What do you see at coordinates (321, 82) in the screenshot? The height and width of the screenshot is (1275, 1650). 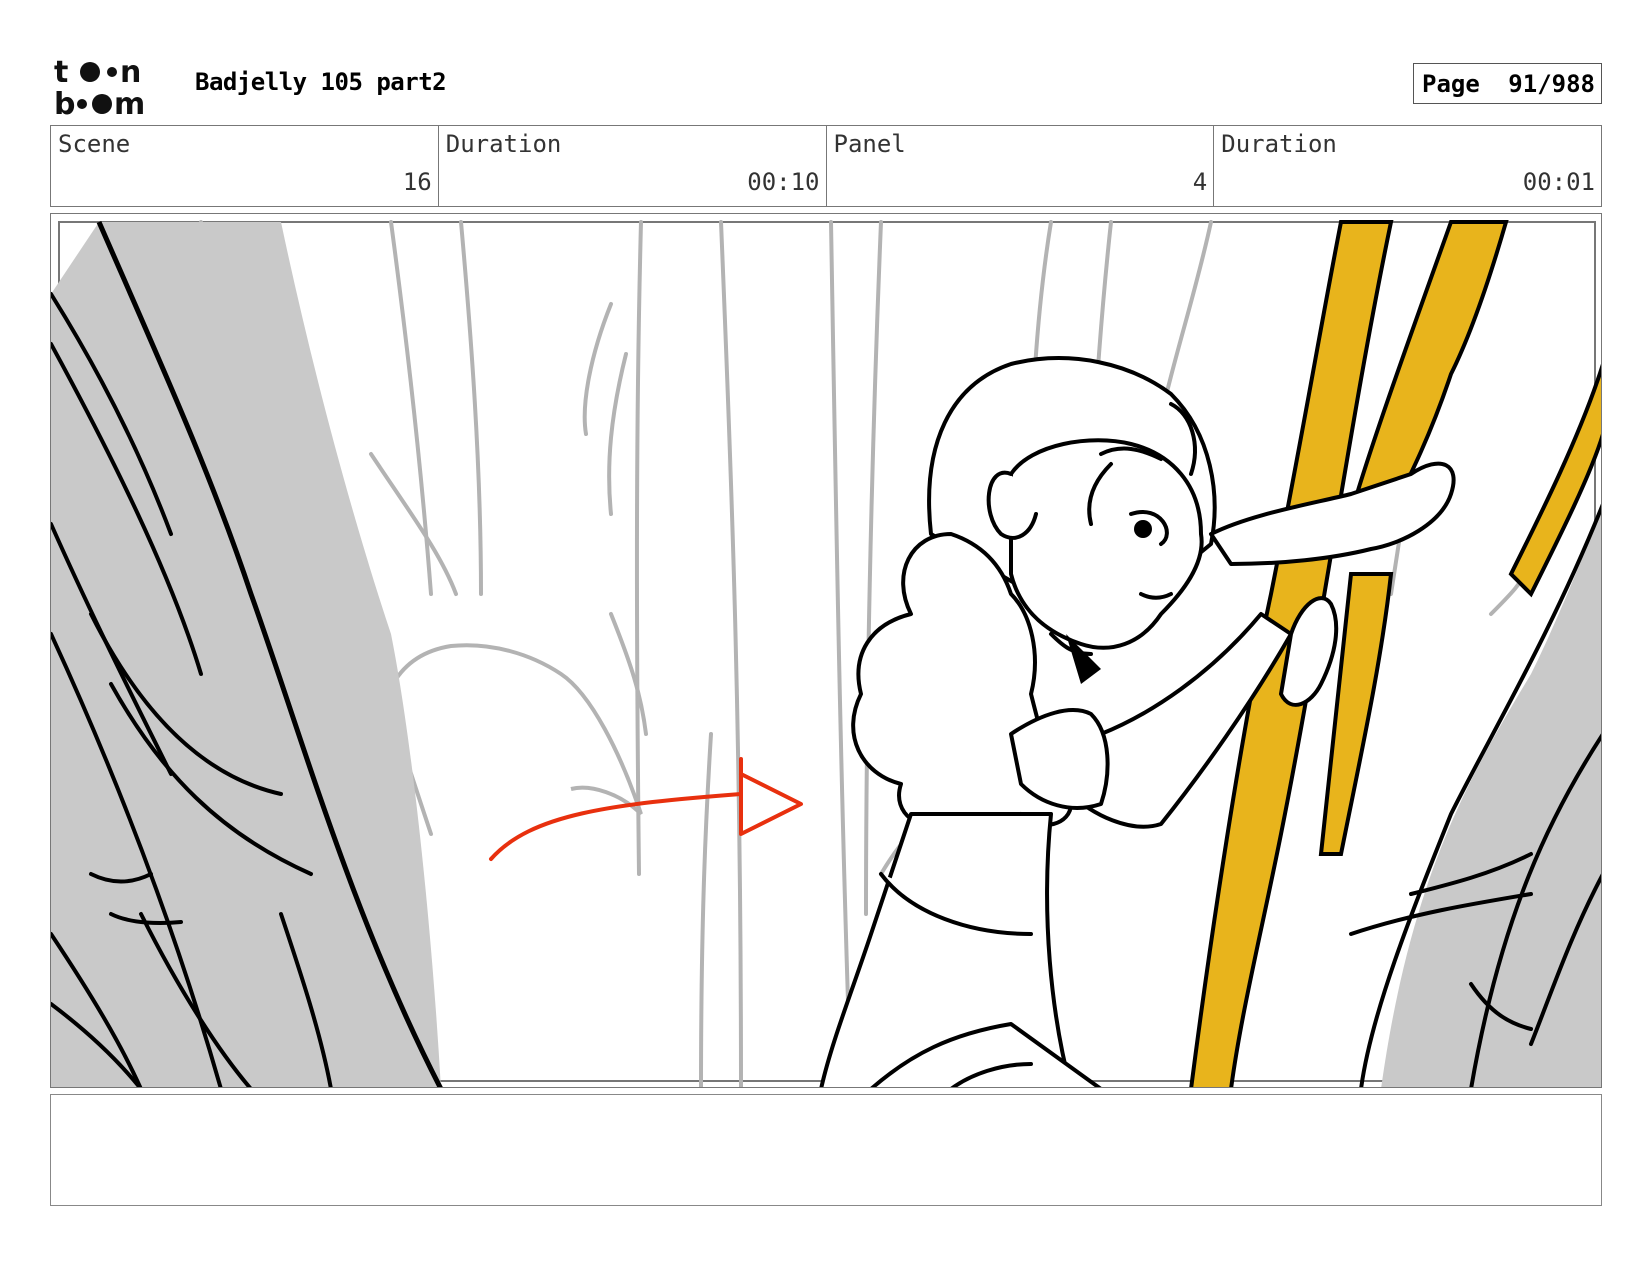 I see `document-title: Badjelly 105 part2` at bounding box center [321, 82].